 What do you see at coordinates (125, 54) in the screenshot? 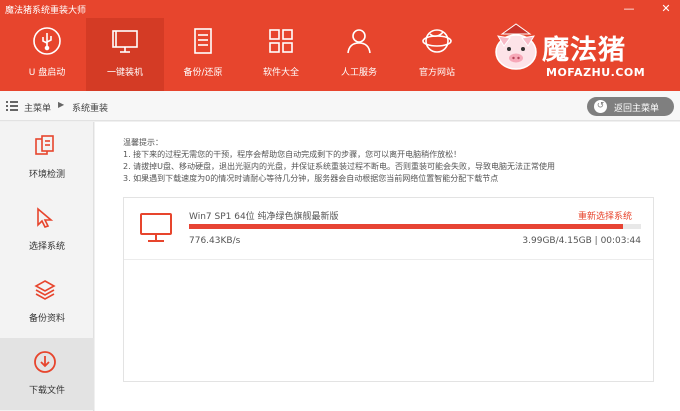
I see `nav-item-one-click-install: 一键装机` at bounding box center [125, 54].